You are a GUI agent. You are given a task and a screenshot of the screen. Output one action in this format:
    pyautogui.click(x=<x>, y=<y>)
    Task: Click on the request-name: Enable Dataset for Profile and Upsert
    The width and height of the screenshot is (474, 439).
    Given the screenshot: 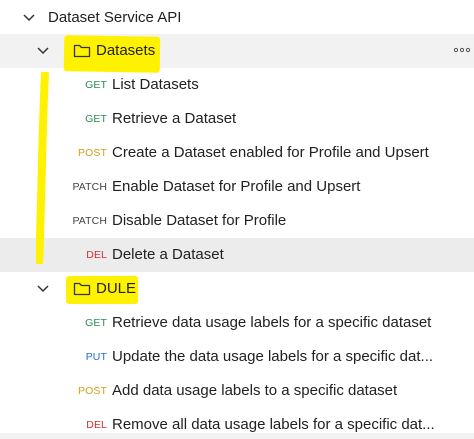 What is the action you would take?
    pyautogui.click(x=236, y=186)
    